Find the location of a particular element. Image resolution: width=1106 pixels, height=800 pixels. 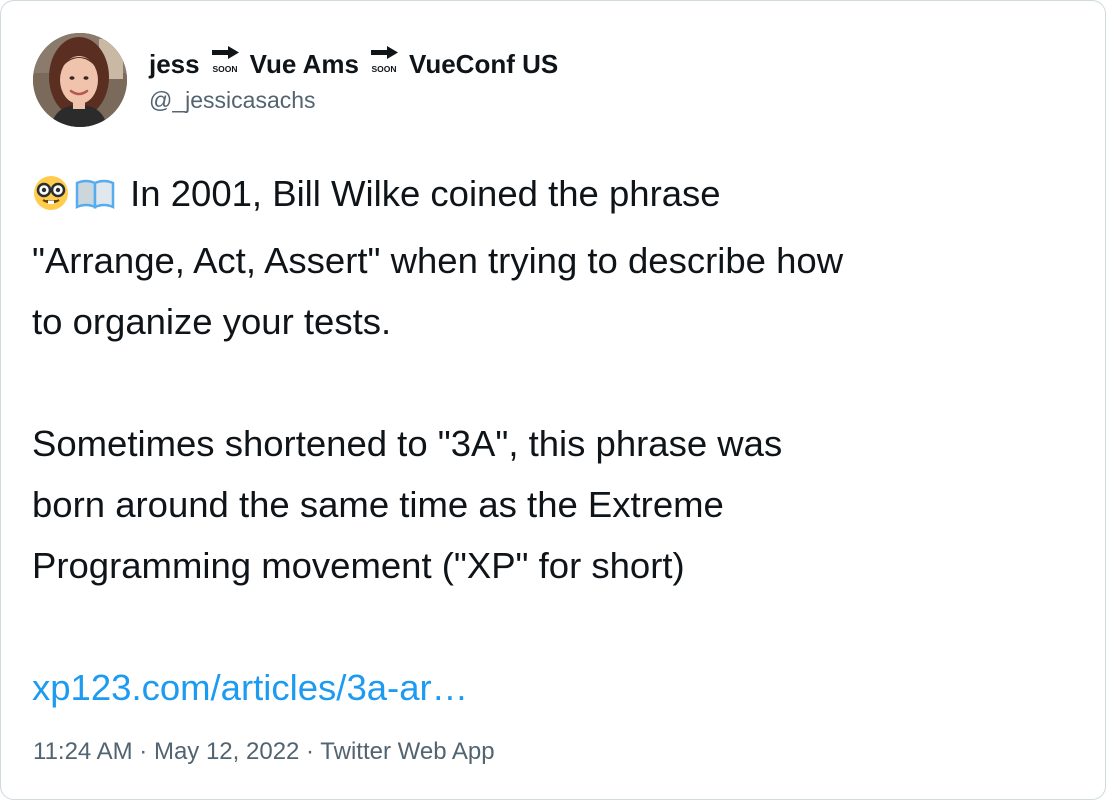

display-name: jess SOON Vue Ams SOON VueConf US is located at coordinates (353, 64).